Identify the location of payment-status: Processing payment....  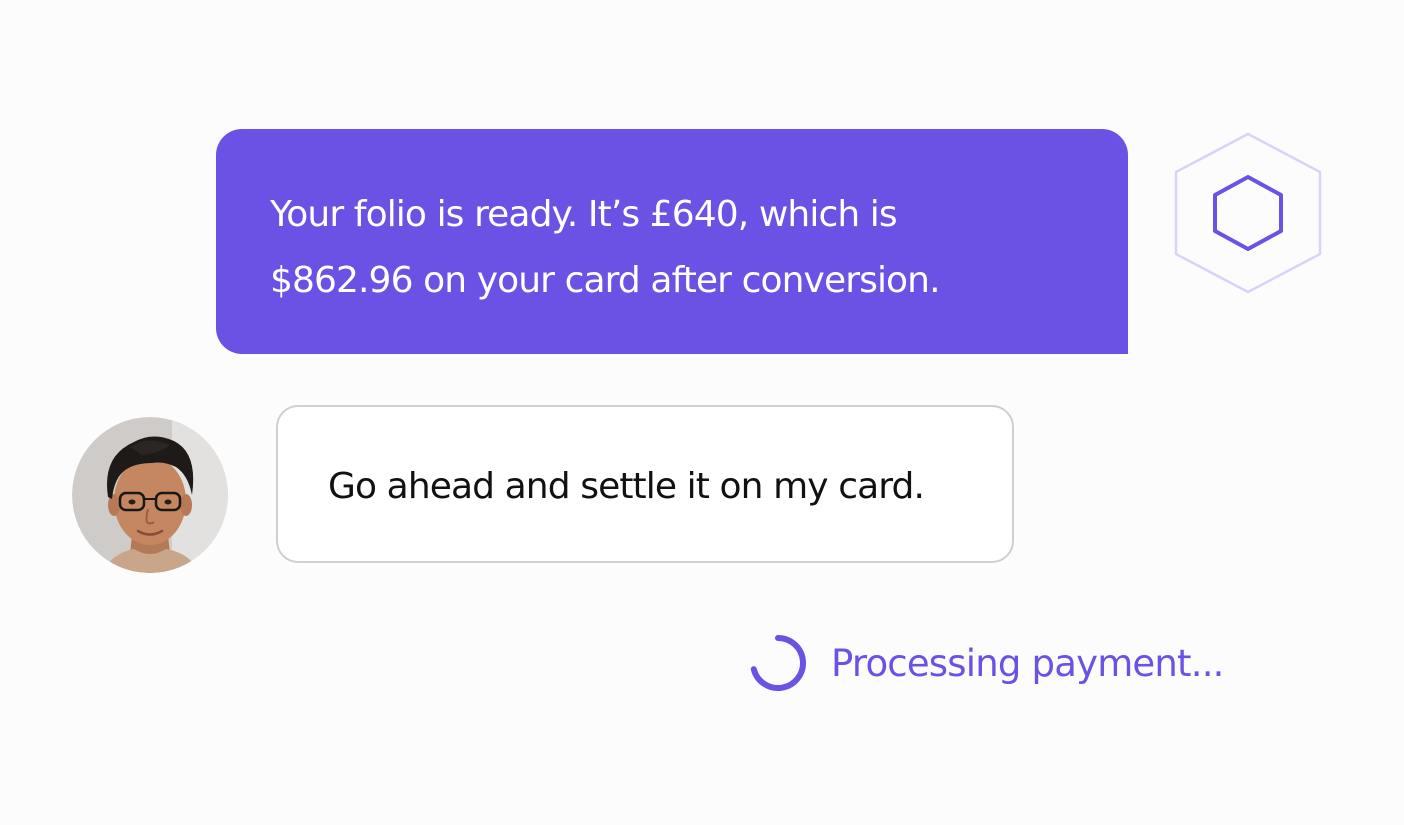
(986, 663).